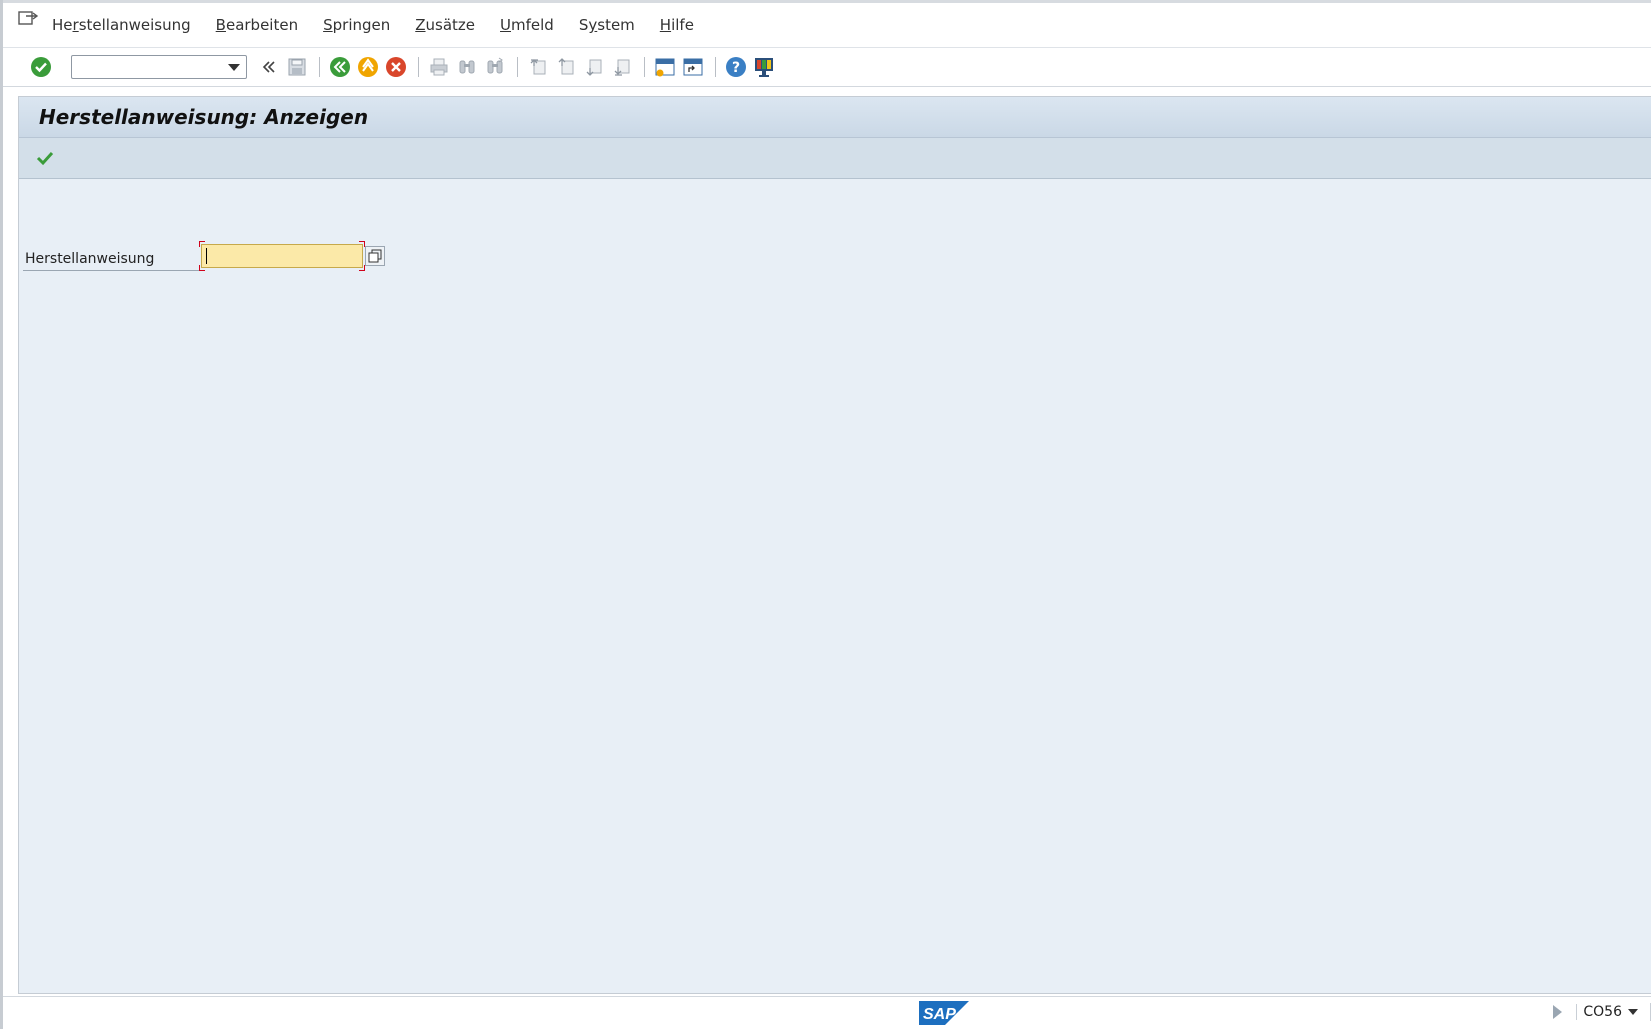 The width and height of the screenshot is (1651, 1029). I want to click on back-icon, so click(340, 67).